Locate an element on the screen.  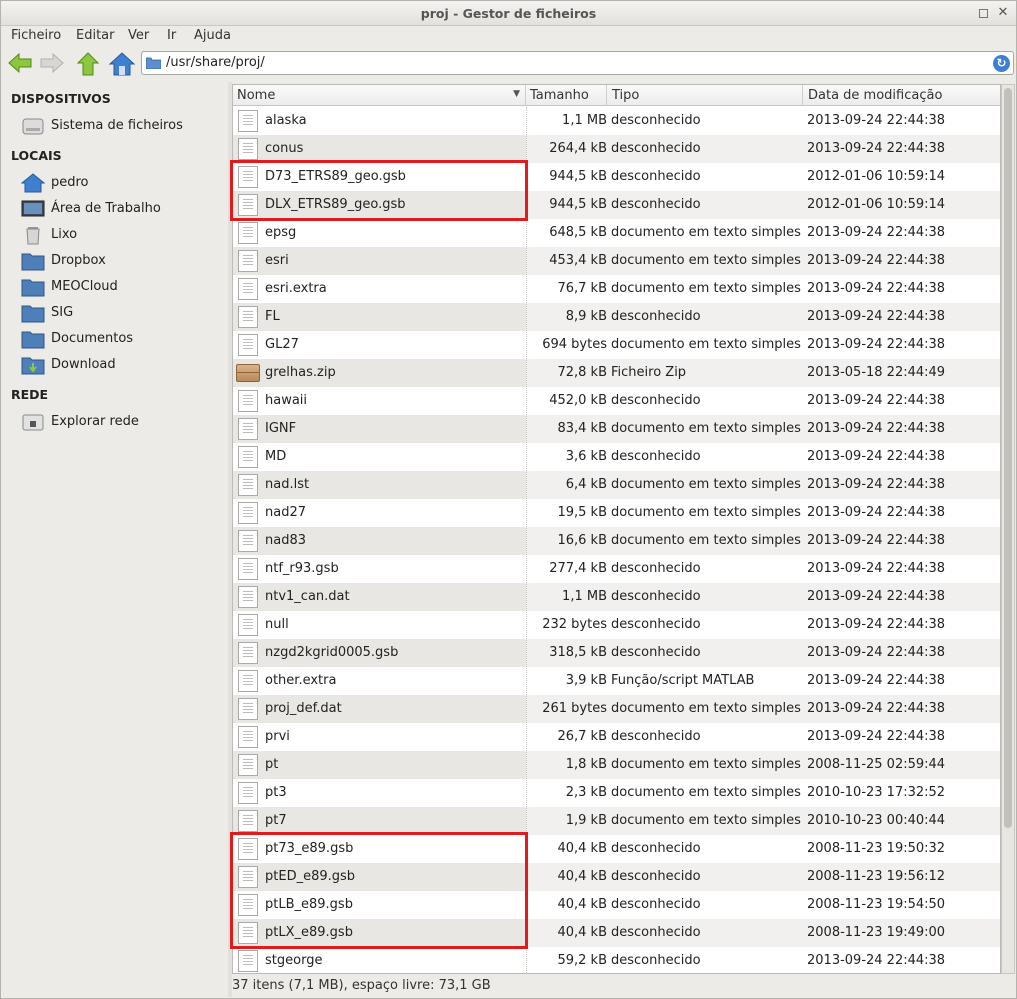
sidebar-item-sig: SIG is located at coordinates (121, 313).